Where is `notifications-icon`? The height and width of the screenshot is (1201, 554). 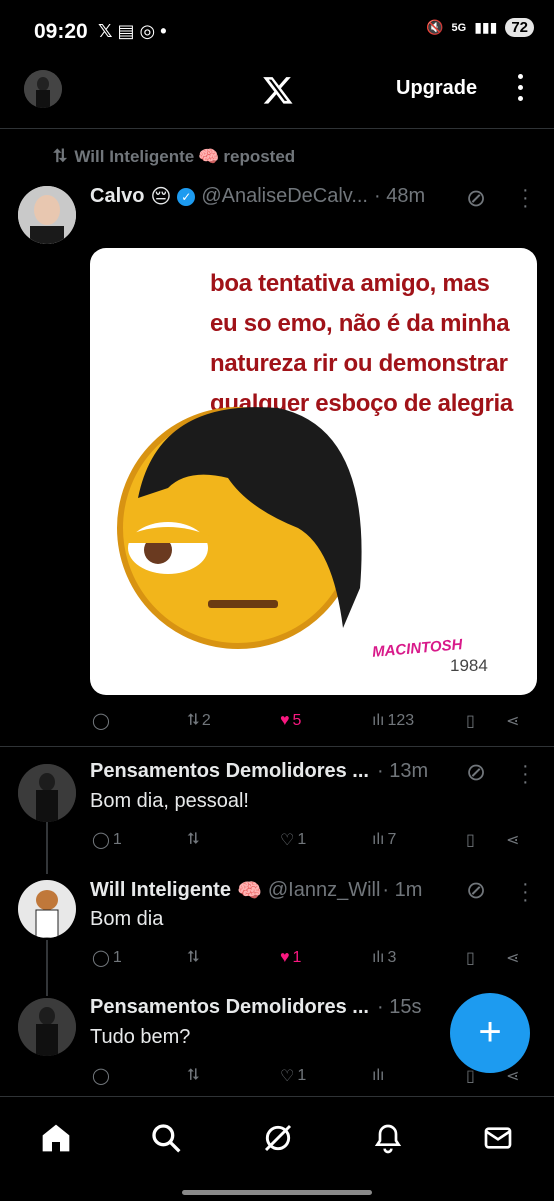
notifications-icon is located at coordinates (388, 1138).